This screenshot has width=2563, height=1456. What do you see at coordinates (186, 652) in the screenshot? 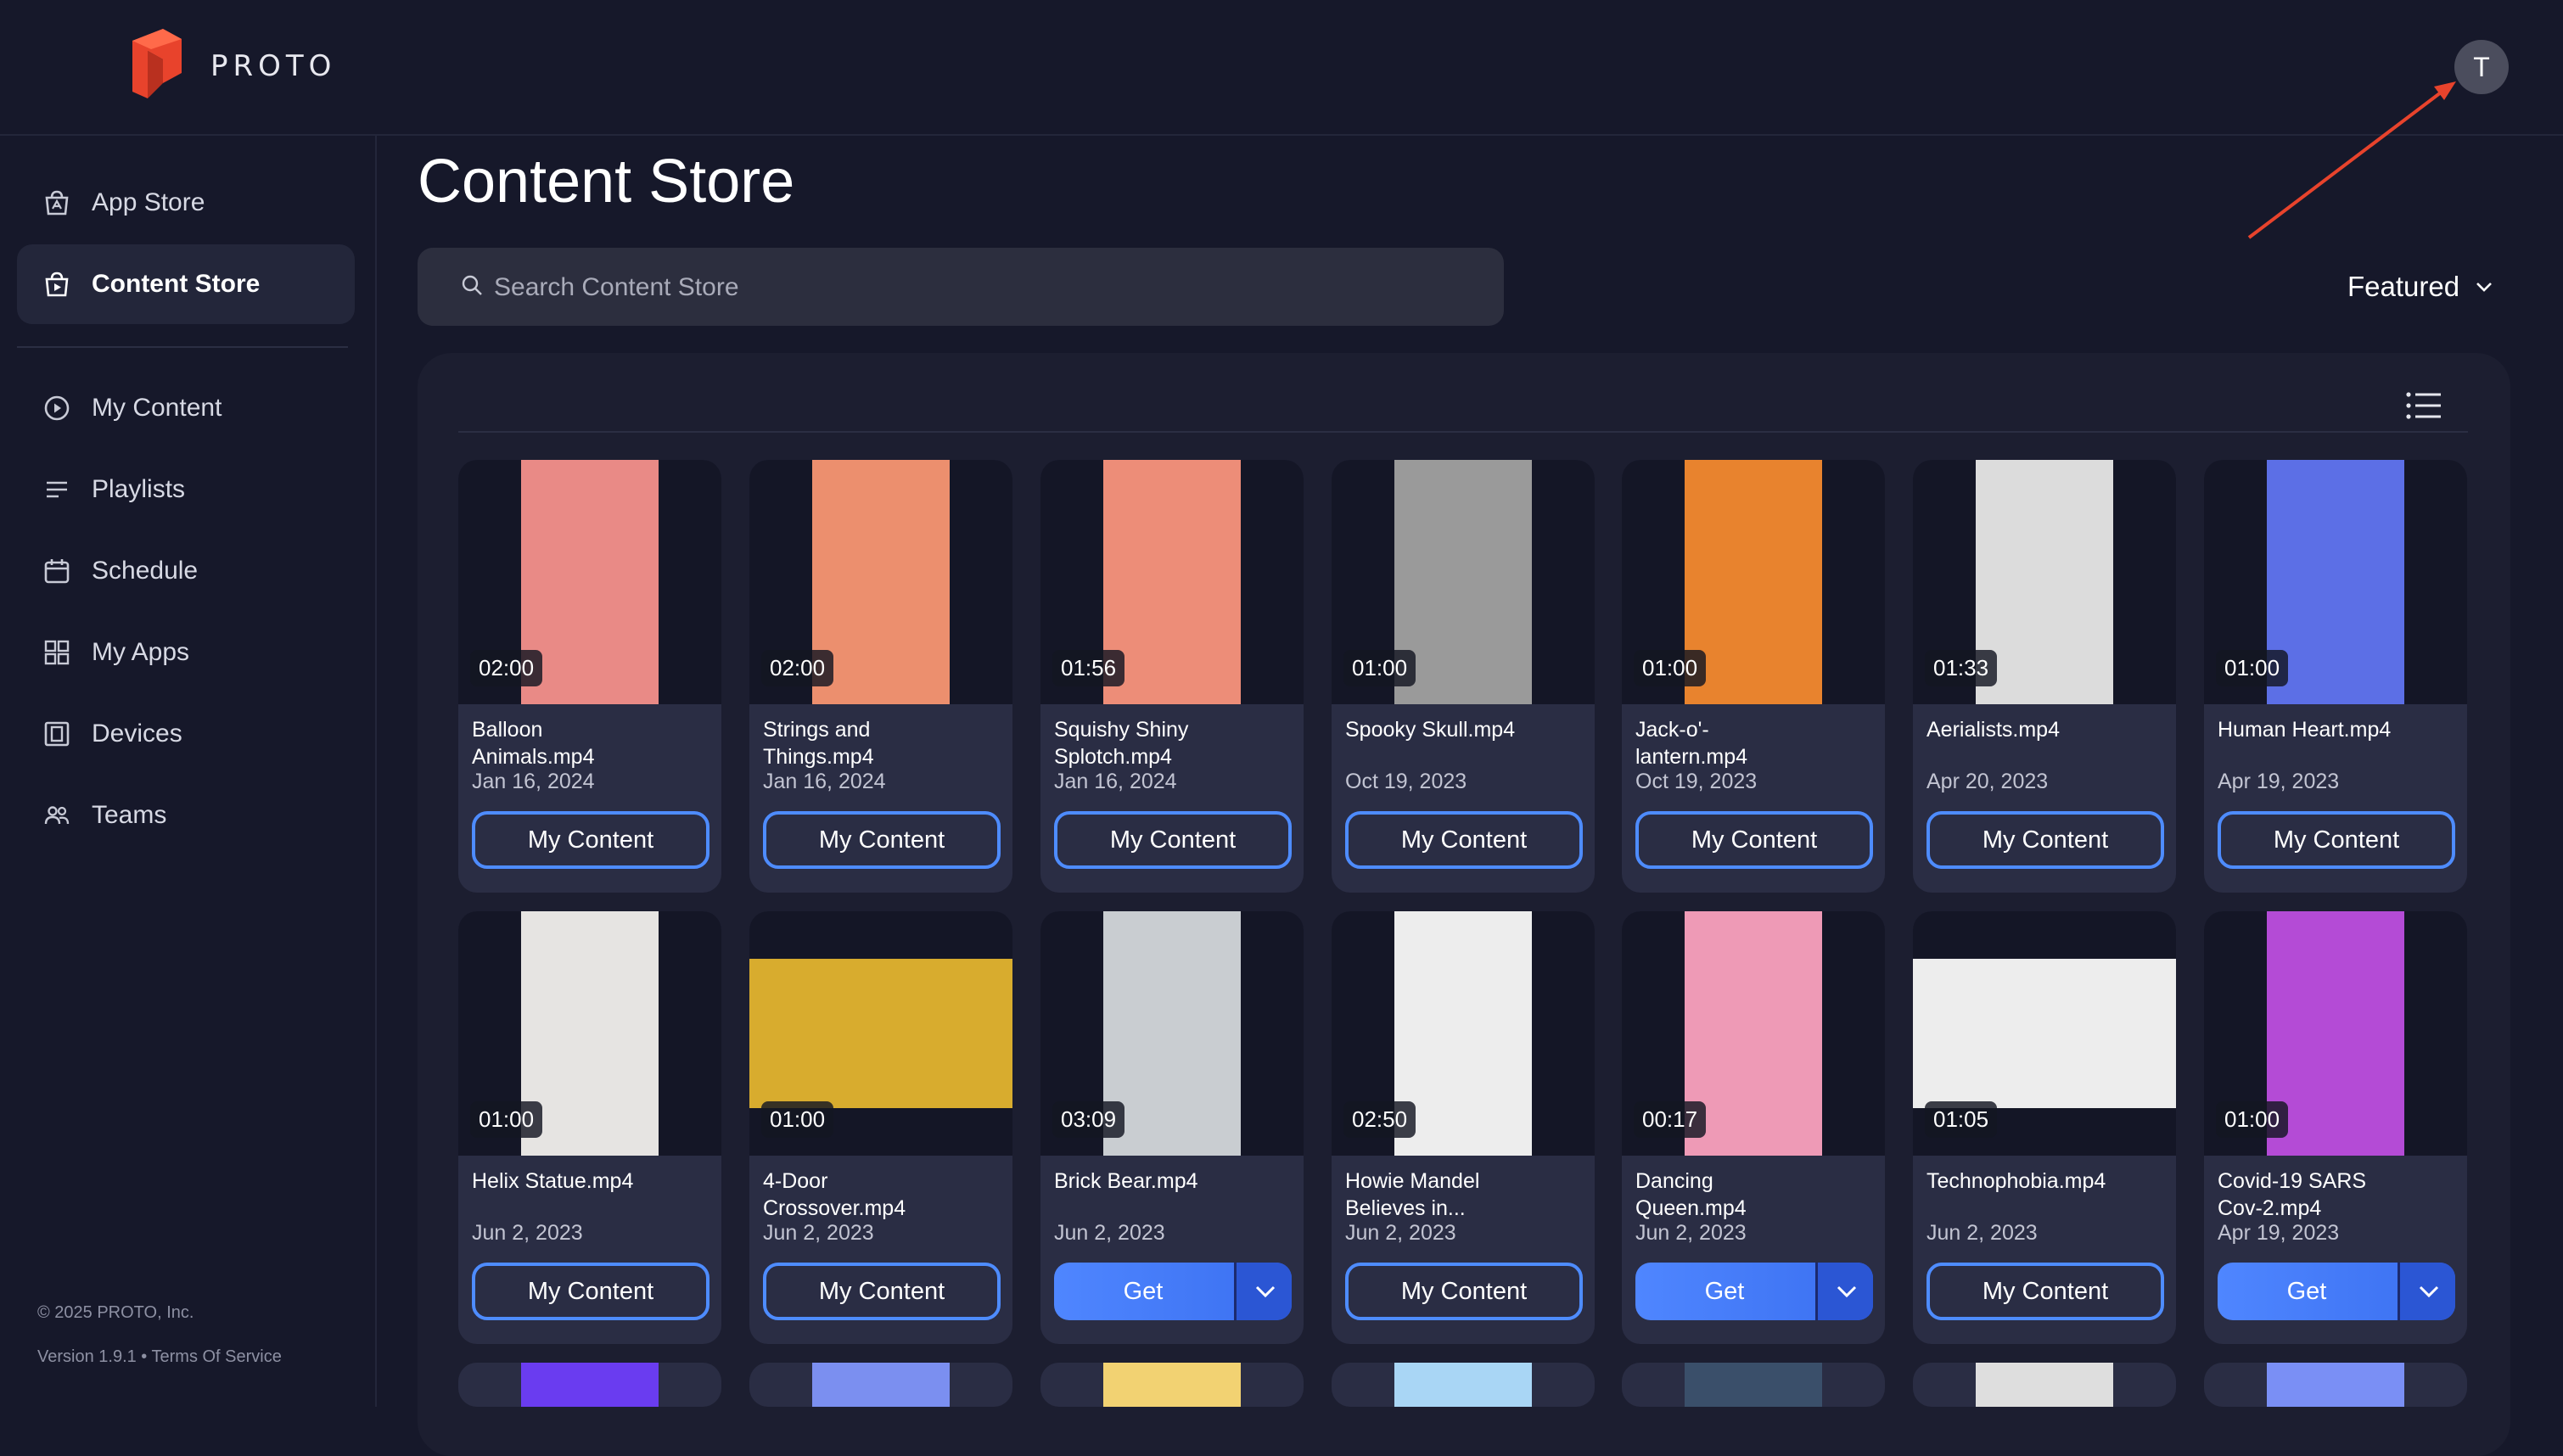
I see `sidebar-item-my-apps: My Apps` at bounding box center [186, 652].